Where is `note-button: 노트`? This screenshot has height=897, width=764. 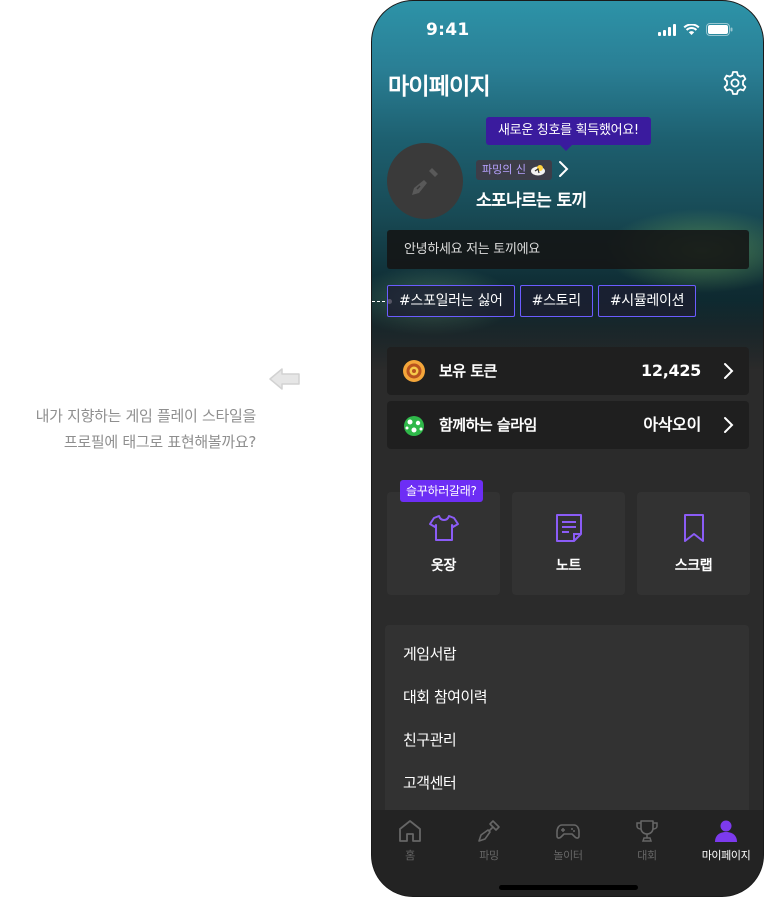
note-button: 노트 is located at coordinates (568, 543).